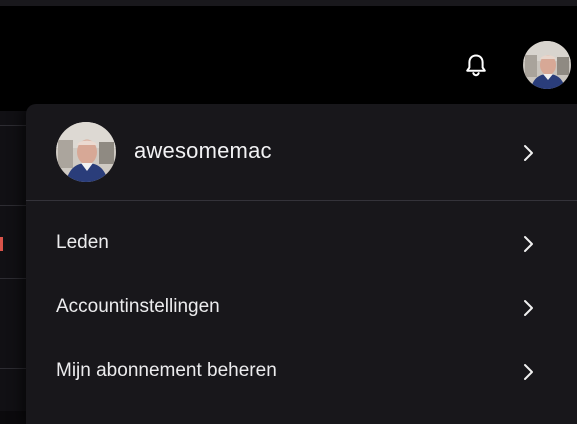 Image resolution: width=577 pixels, height=424 pixels. What do you see at coordinates (203, 150) in the screenshot?
I see `profile-username: awesomemac` at bounding box center [203, 150].